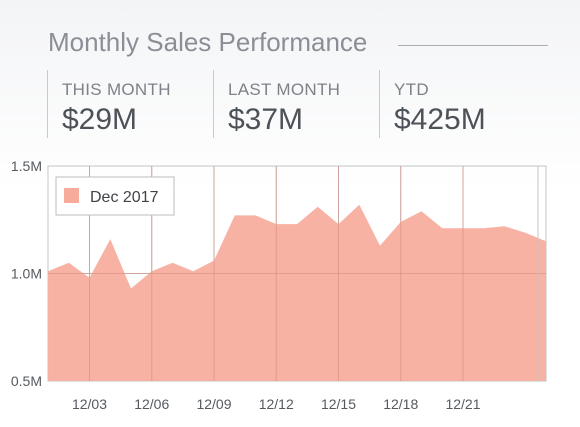 This screenshot has height=427, width=580. What do you see at coordinates (440, 119) in the screenshot?
I see `kpi-value: $425M` at bounding box center [440, 119].